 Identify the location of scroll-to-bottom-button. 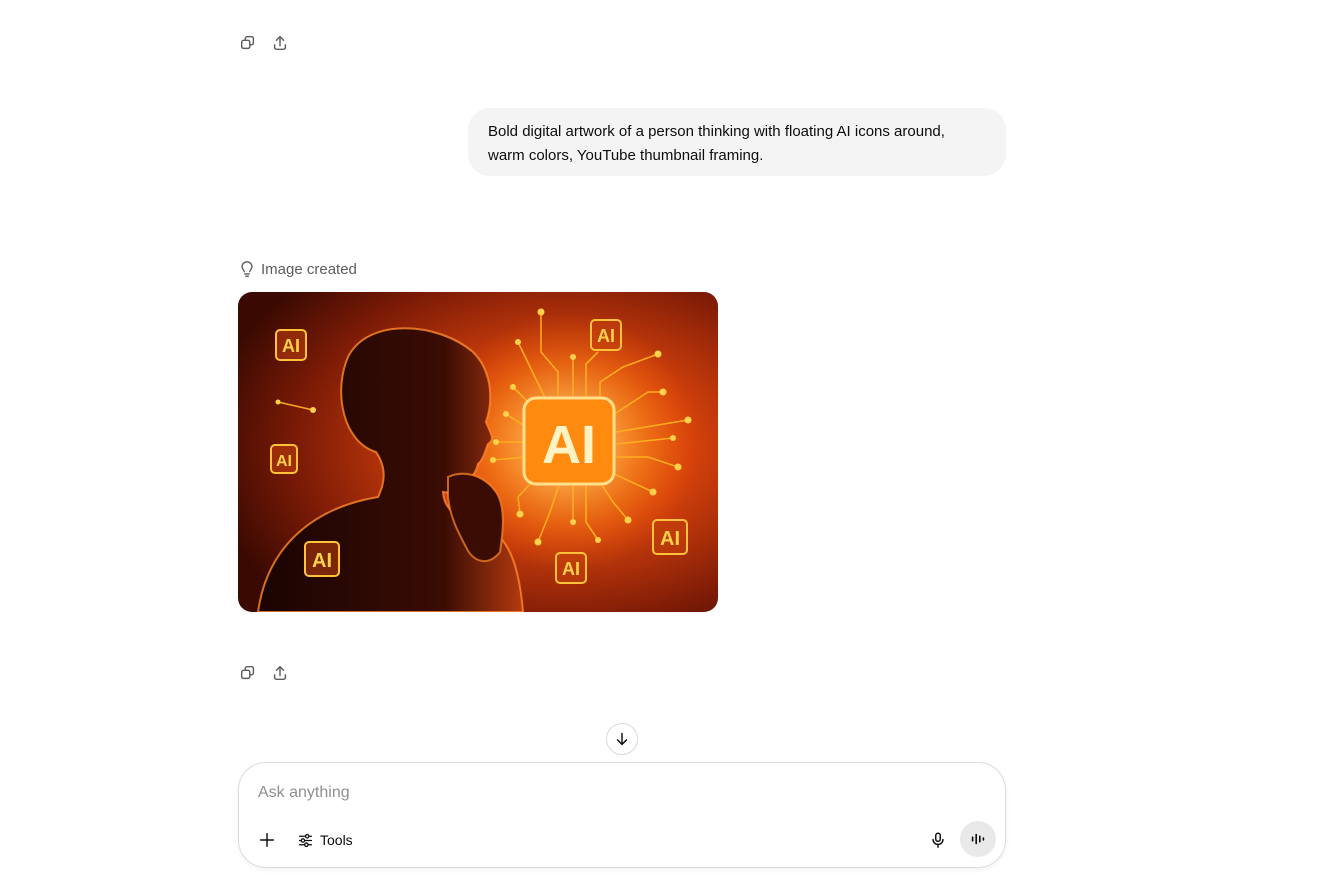
(622, 739).